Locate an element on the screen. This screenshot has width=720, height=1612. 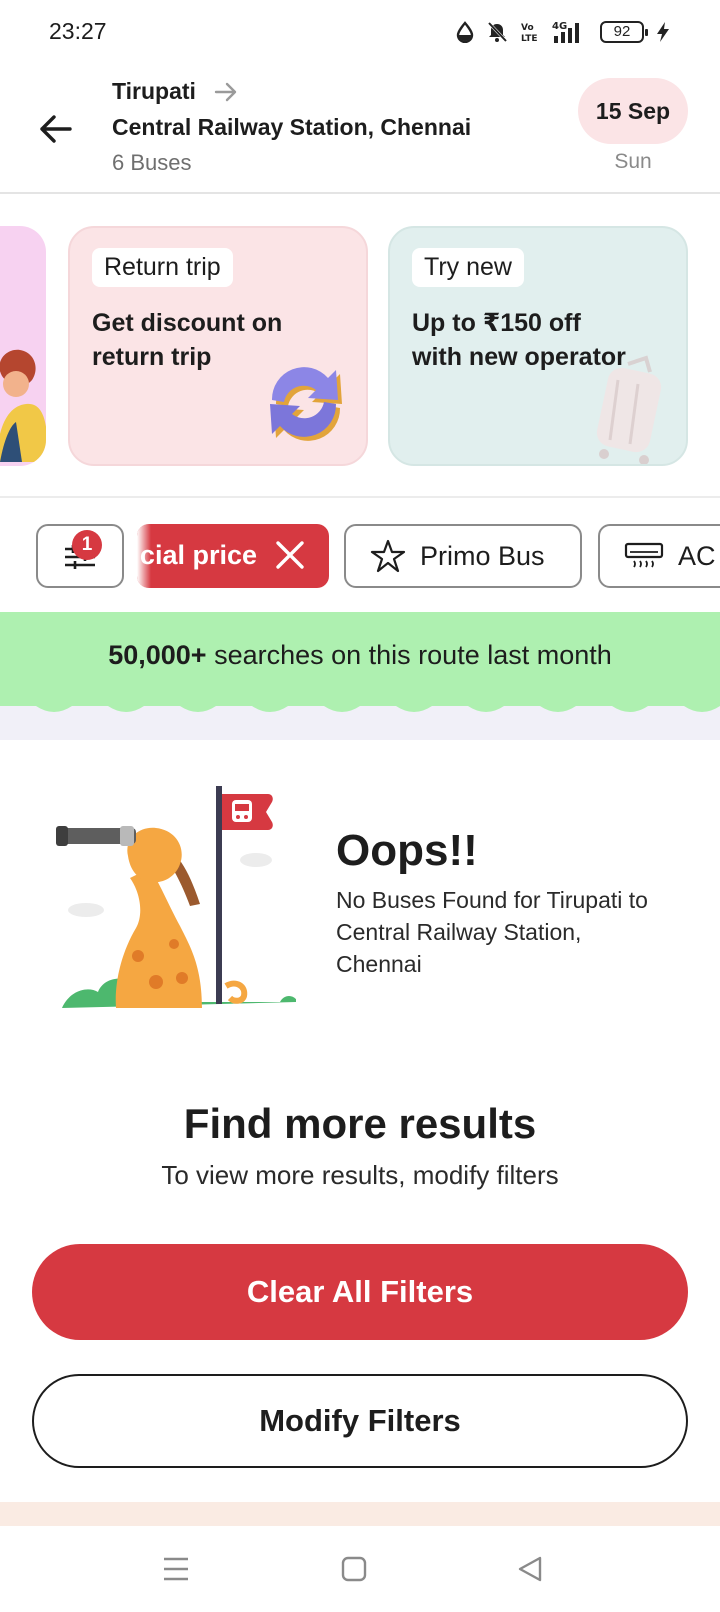
empty-state-title: Oops!! is located at coordinates (407, 850).